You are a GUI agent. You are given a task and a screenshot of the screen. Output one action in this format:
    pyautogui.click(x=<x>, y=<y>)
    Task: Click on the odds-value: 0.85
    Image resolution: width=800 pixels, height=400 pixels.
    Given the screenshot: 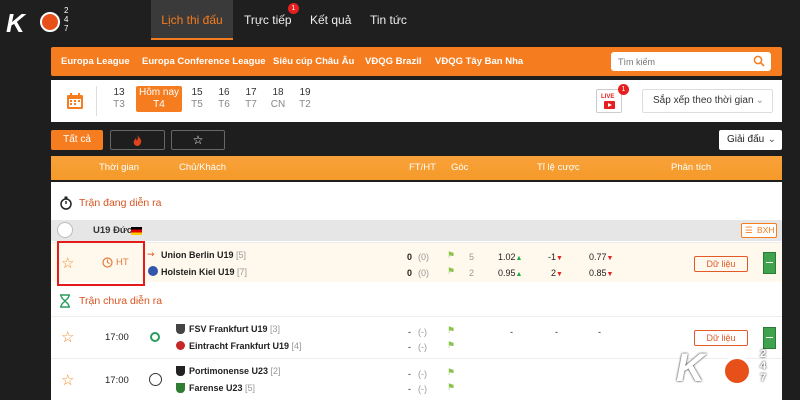 What is the action you would take?
    pyautogui.click(x=598, y=273)
    